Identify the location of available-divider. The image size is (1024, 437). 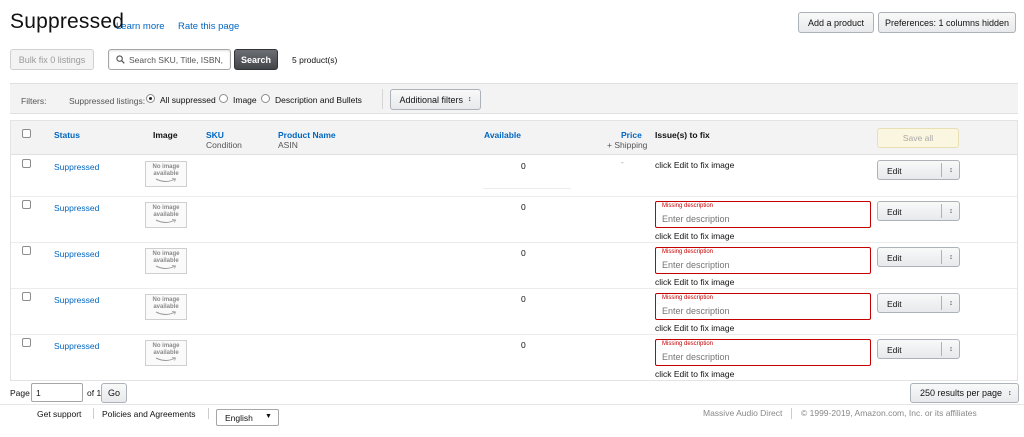
(527, 188).